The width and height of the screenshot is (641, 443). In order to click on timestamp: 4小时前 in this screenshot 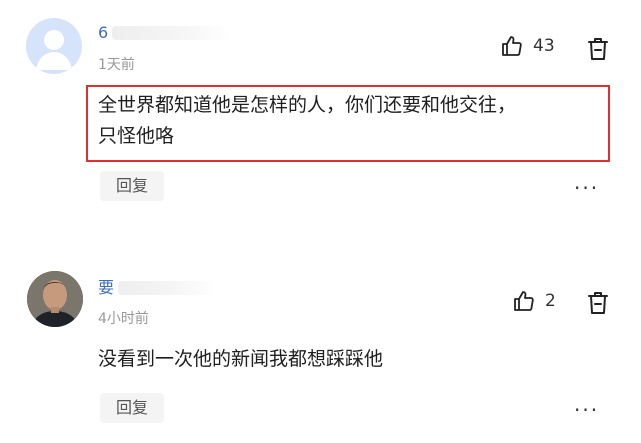, I will do `click(123, 319)`.